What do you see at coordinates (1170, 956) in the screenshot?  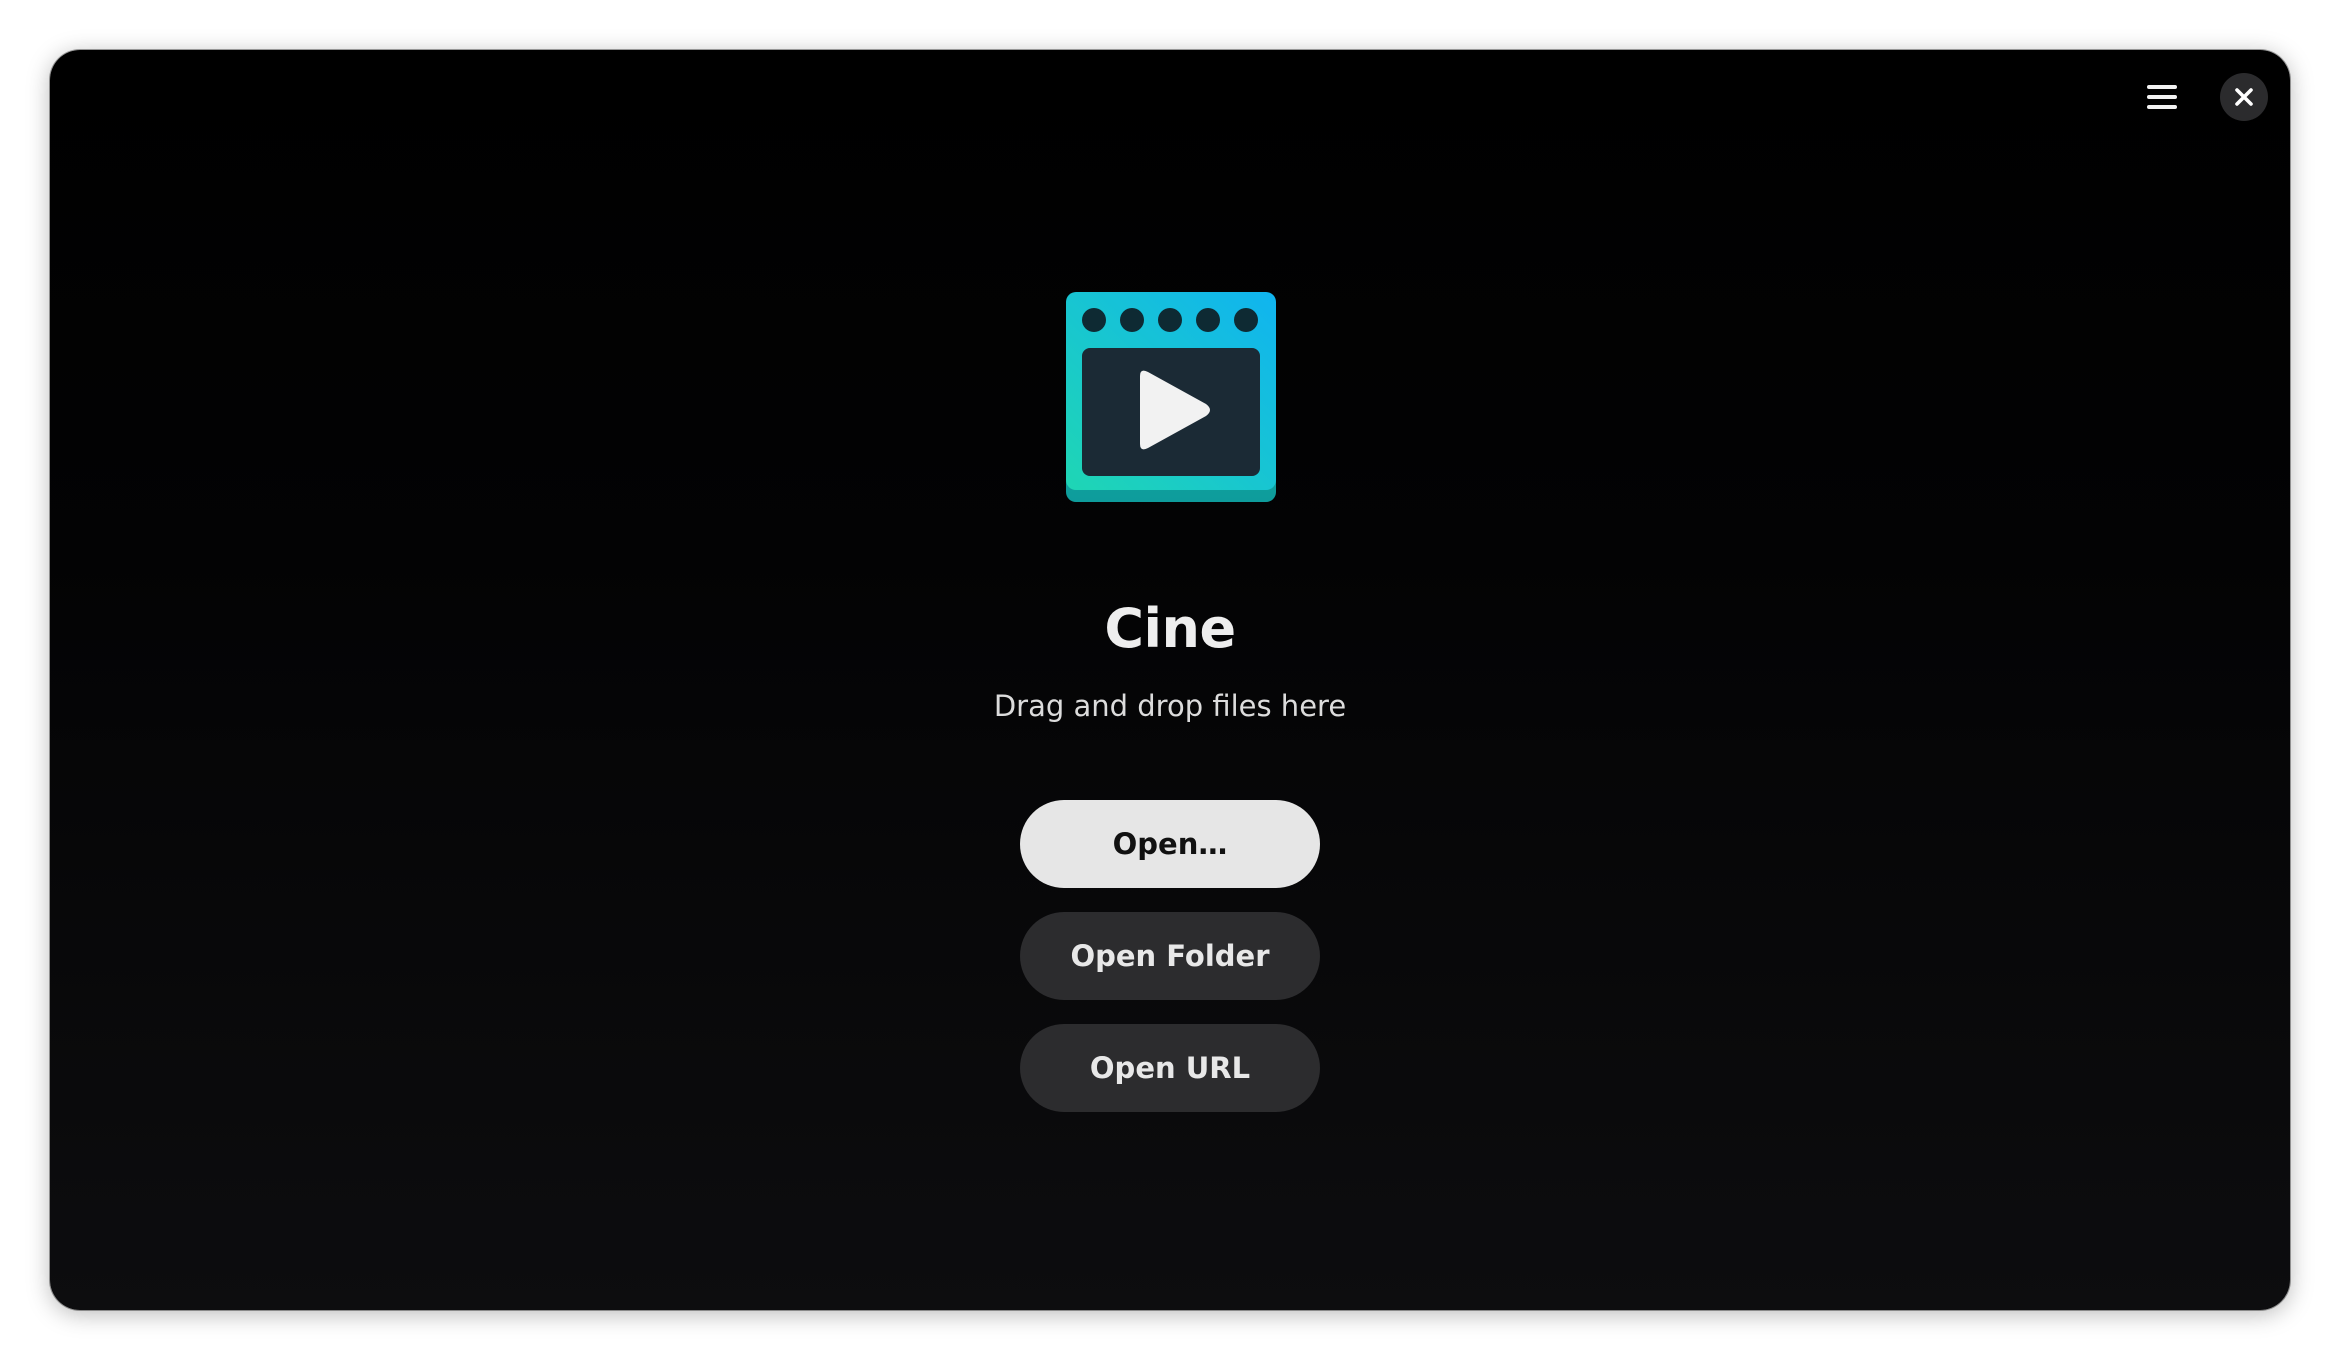 I see `open-folder-button: Open Folder` at bounding box center [1170, 956].